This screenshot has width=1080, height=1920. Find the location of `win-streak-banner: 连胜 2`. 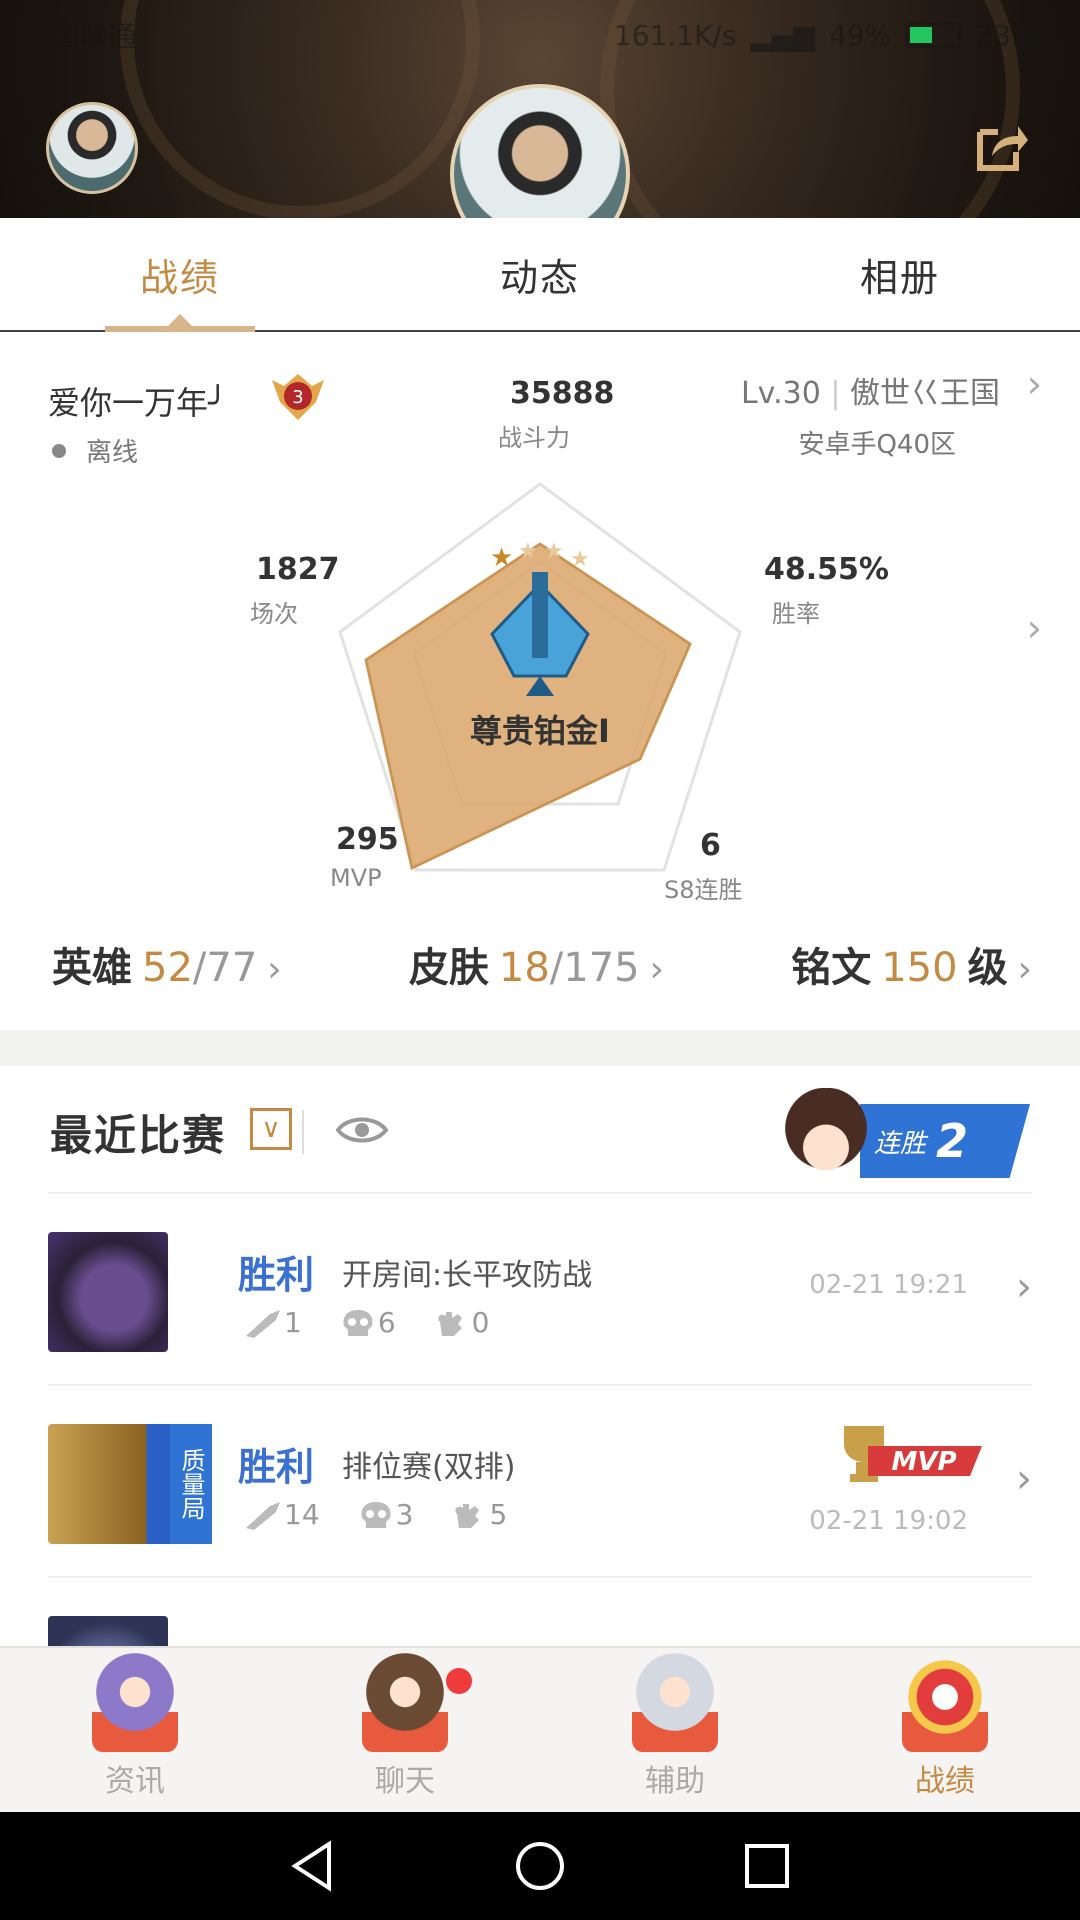

win-streak-banner: 连胜 2 is located at coordinates (905, 1136).